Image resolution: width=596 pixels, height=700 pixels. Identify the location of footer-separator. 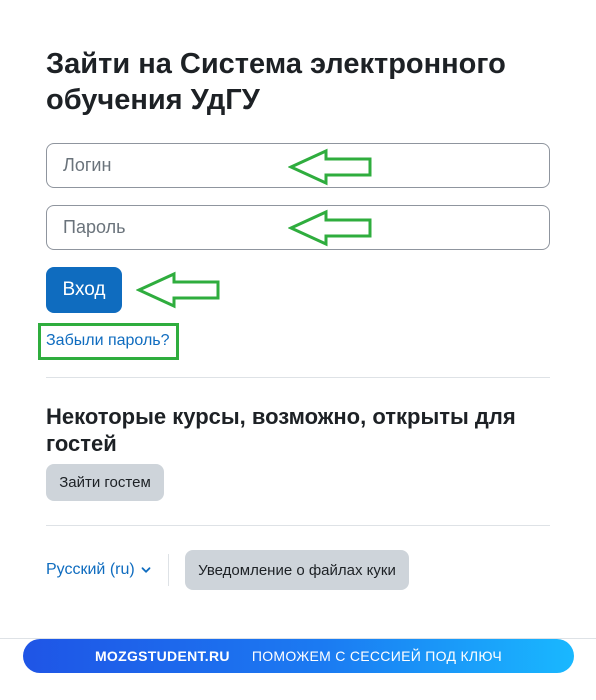
(168, 570).